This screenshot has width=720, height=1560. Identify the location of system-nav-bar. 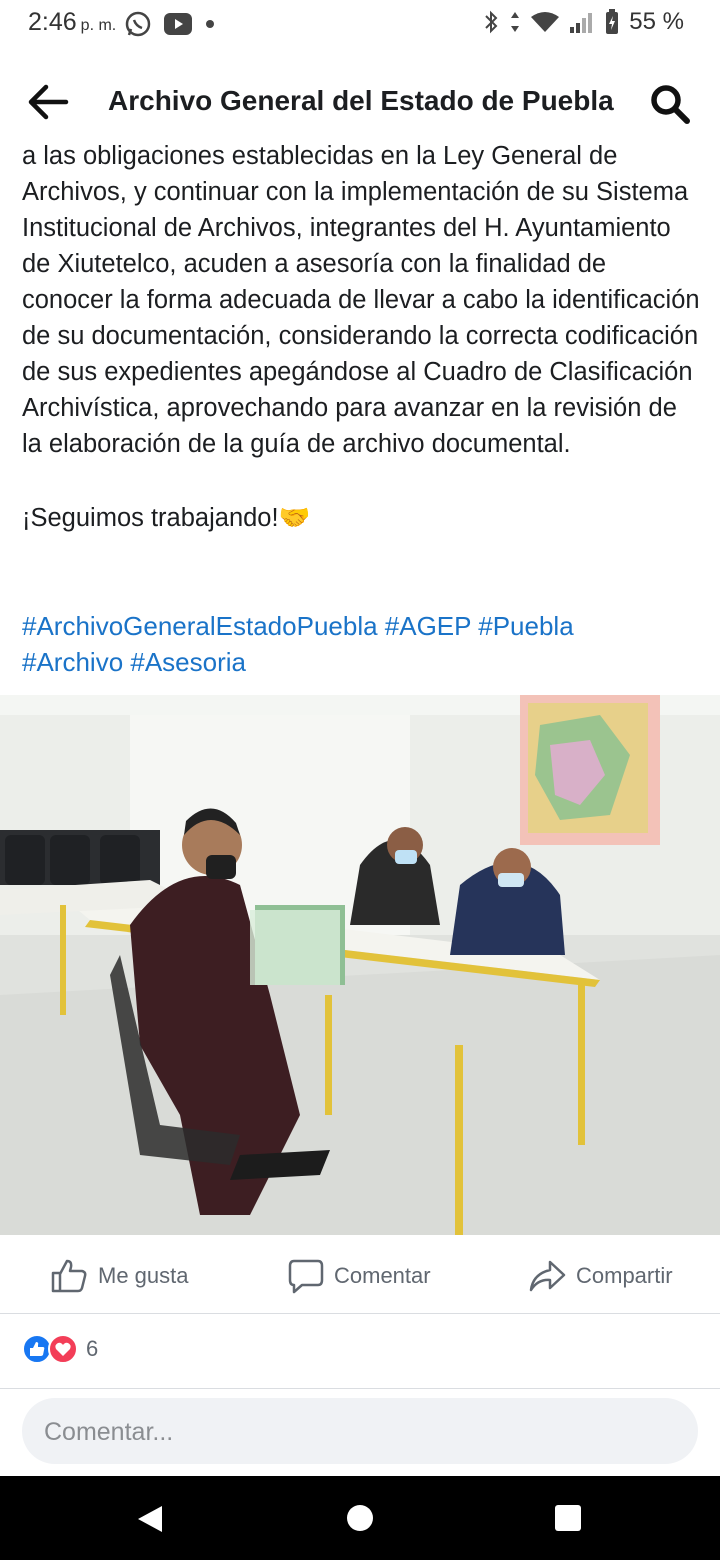
(360, 1518).